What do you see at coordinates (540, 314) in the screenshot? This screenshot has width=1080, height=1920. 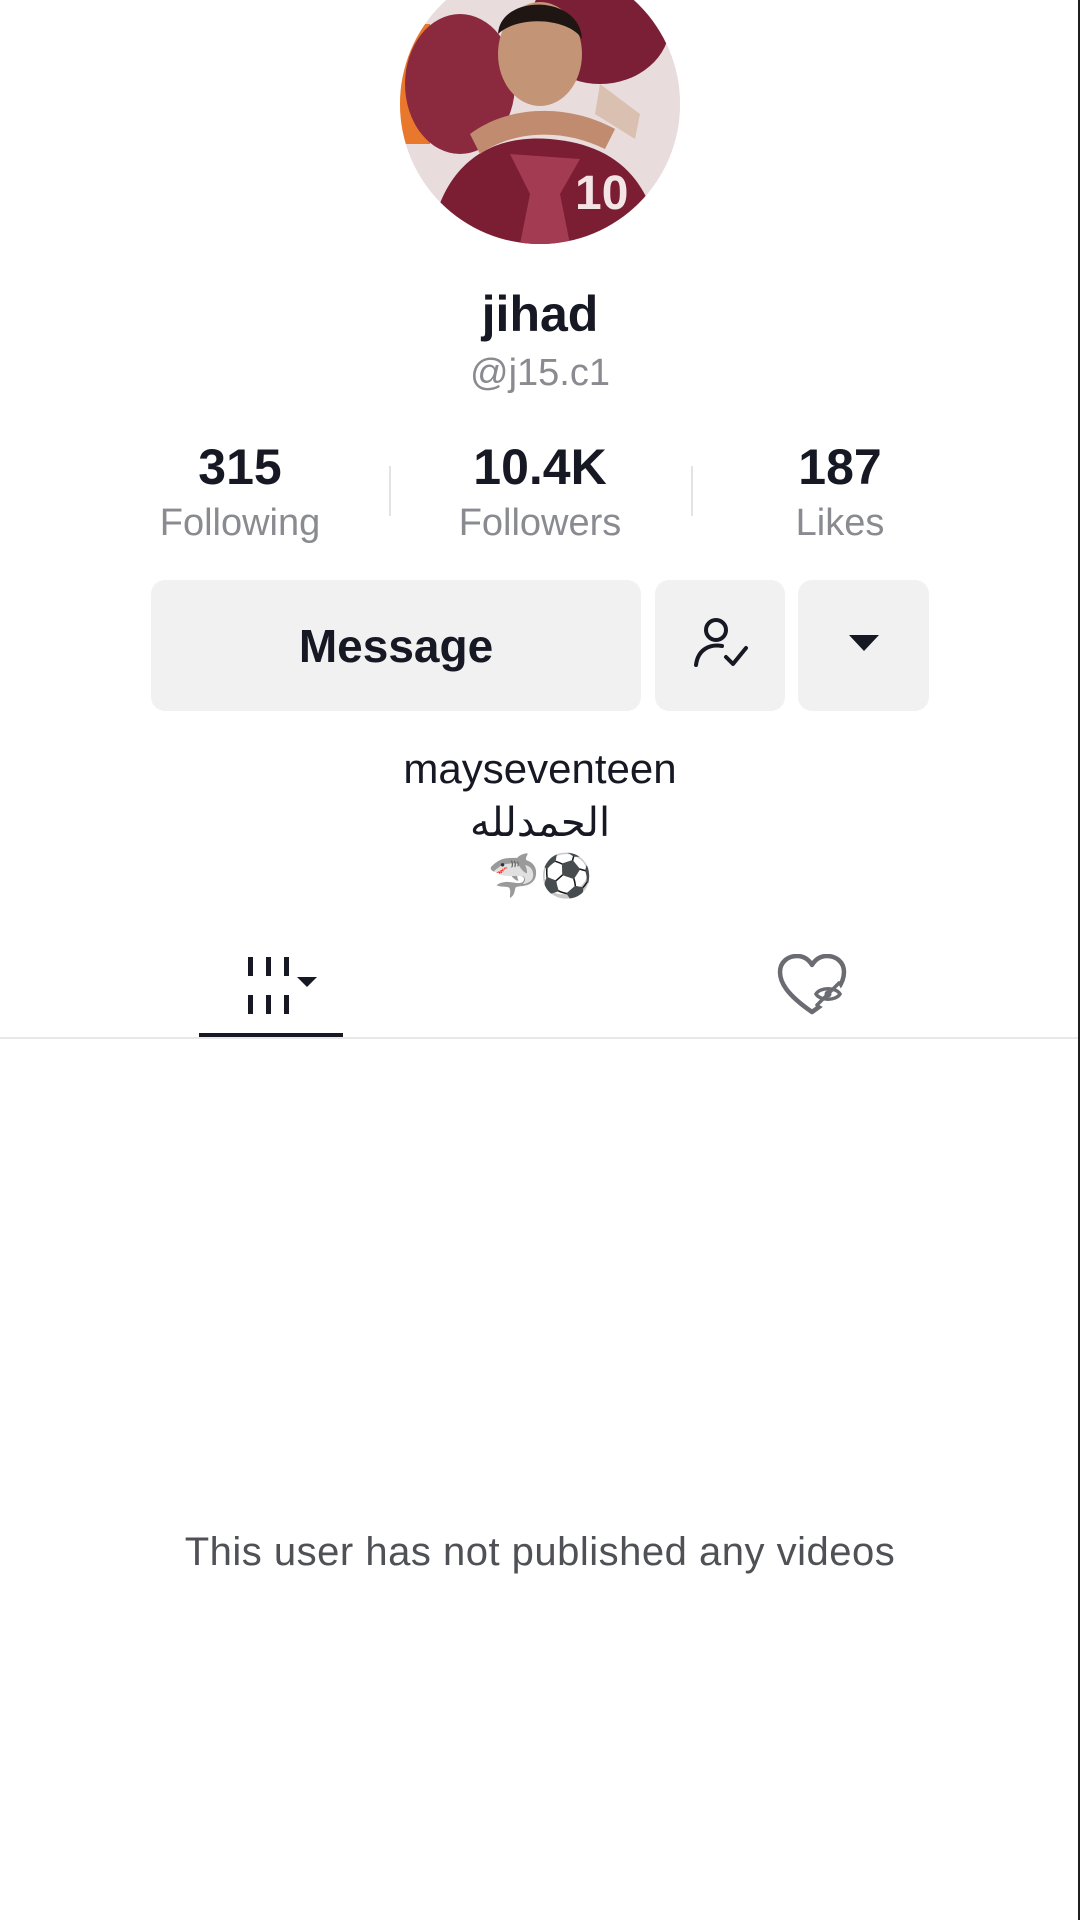 I see `display-name: jihad` at bounding box center [540, 314].